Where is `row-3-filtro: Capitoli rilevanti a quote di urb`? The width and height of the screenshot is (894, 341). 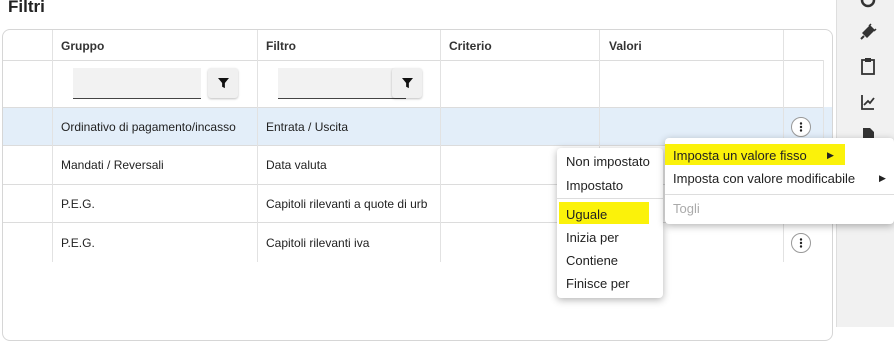 row-3-filtro: Capitoli rilevanti a quote di urb is located at coordinates (351, 204).